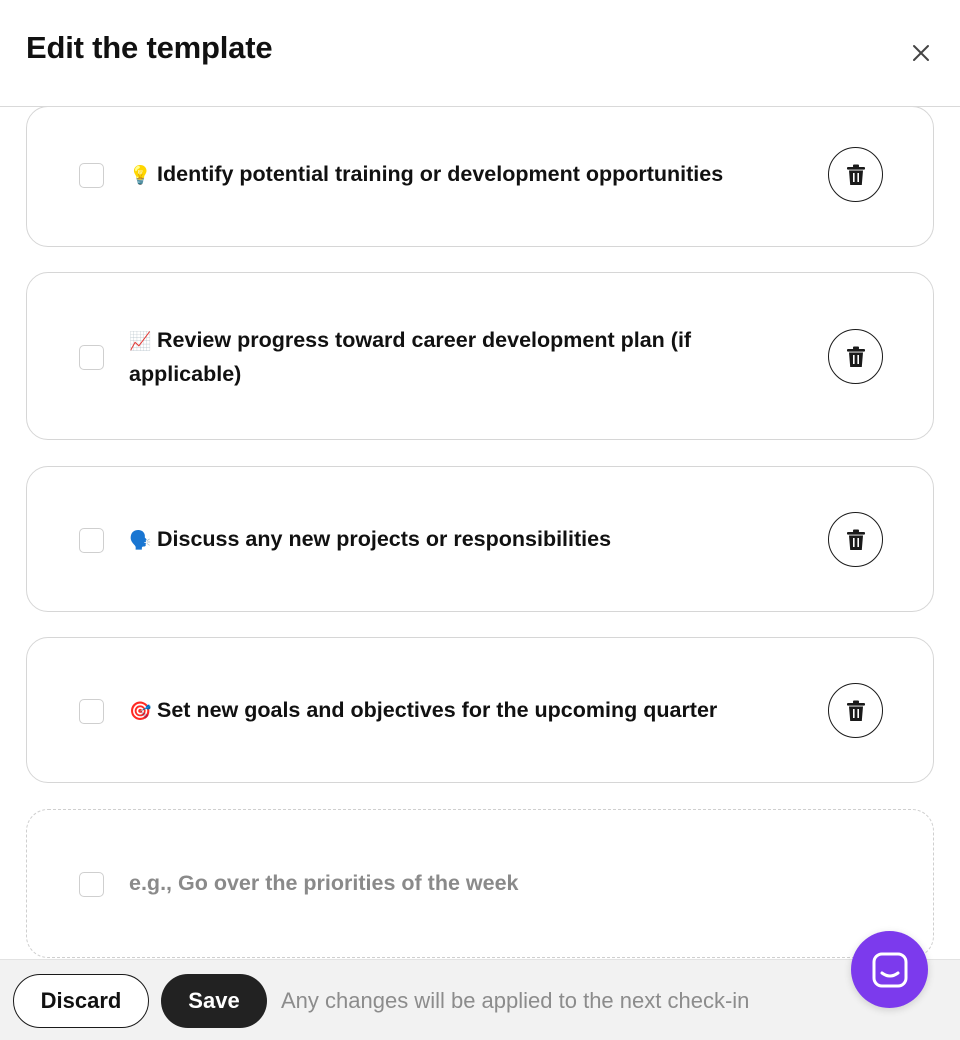 Image resolution: width=960 pixels, height=1040 pixels. Describe the element at coordinates (480, 53) in the screenshot. I see `modal-header: Edit the template` at that location.